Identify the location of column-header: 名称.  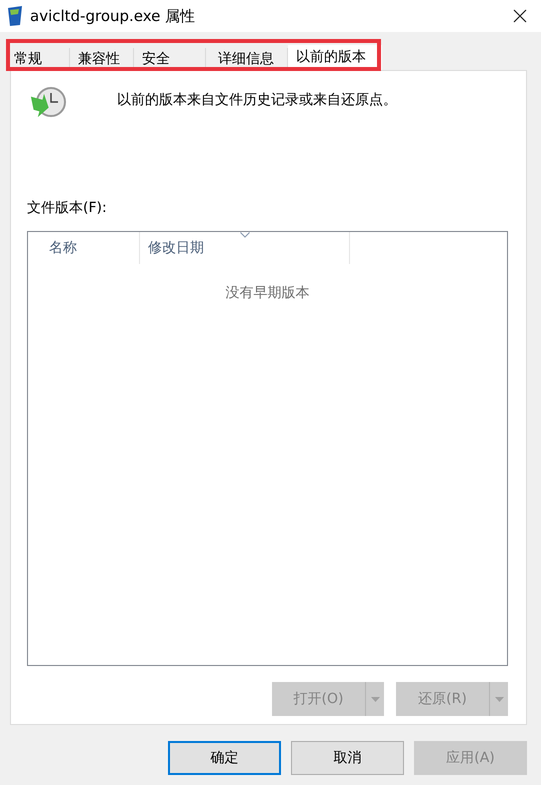
(84, 248).